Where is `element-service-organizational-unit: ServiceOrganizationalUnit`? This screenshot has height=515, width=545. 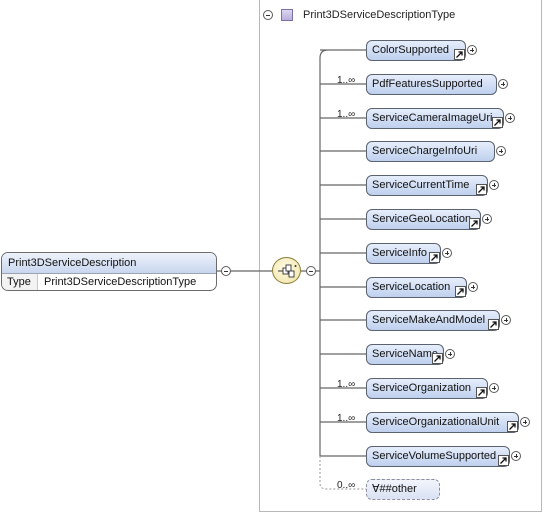
element-service-organizational-unit: ServiceOrganizationalUnit is located at coordinates (442, 422).